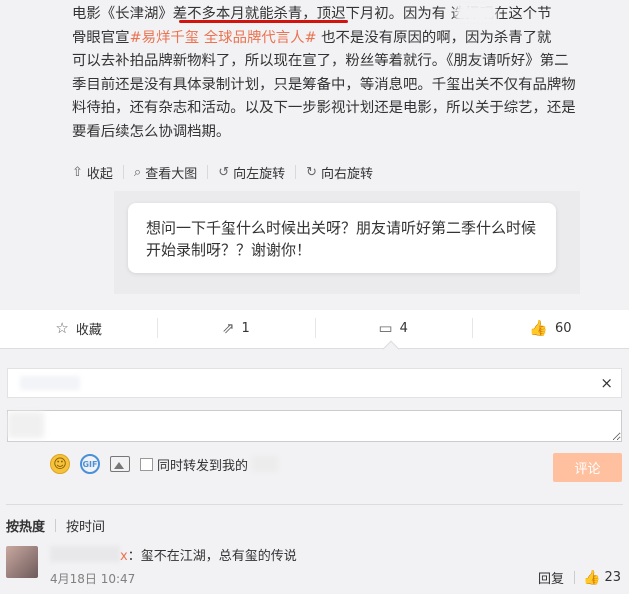 The height and width of the screenshot is (594, 629). Describe the element at coordinates (120, 464) in the screenshot. I see `image-icon` at that location.